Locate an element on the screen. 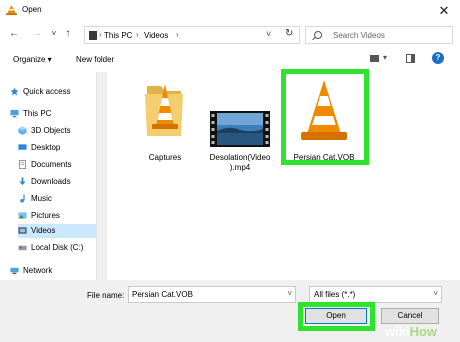 This screenshot has height=342, width=460. search-icon is located at coordinates (318, 35).